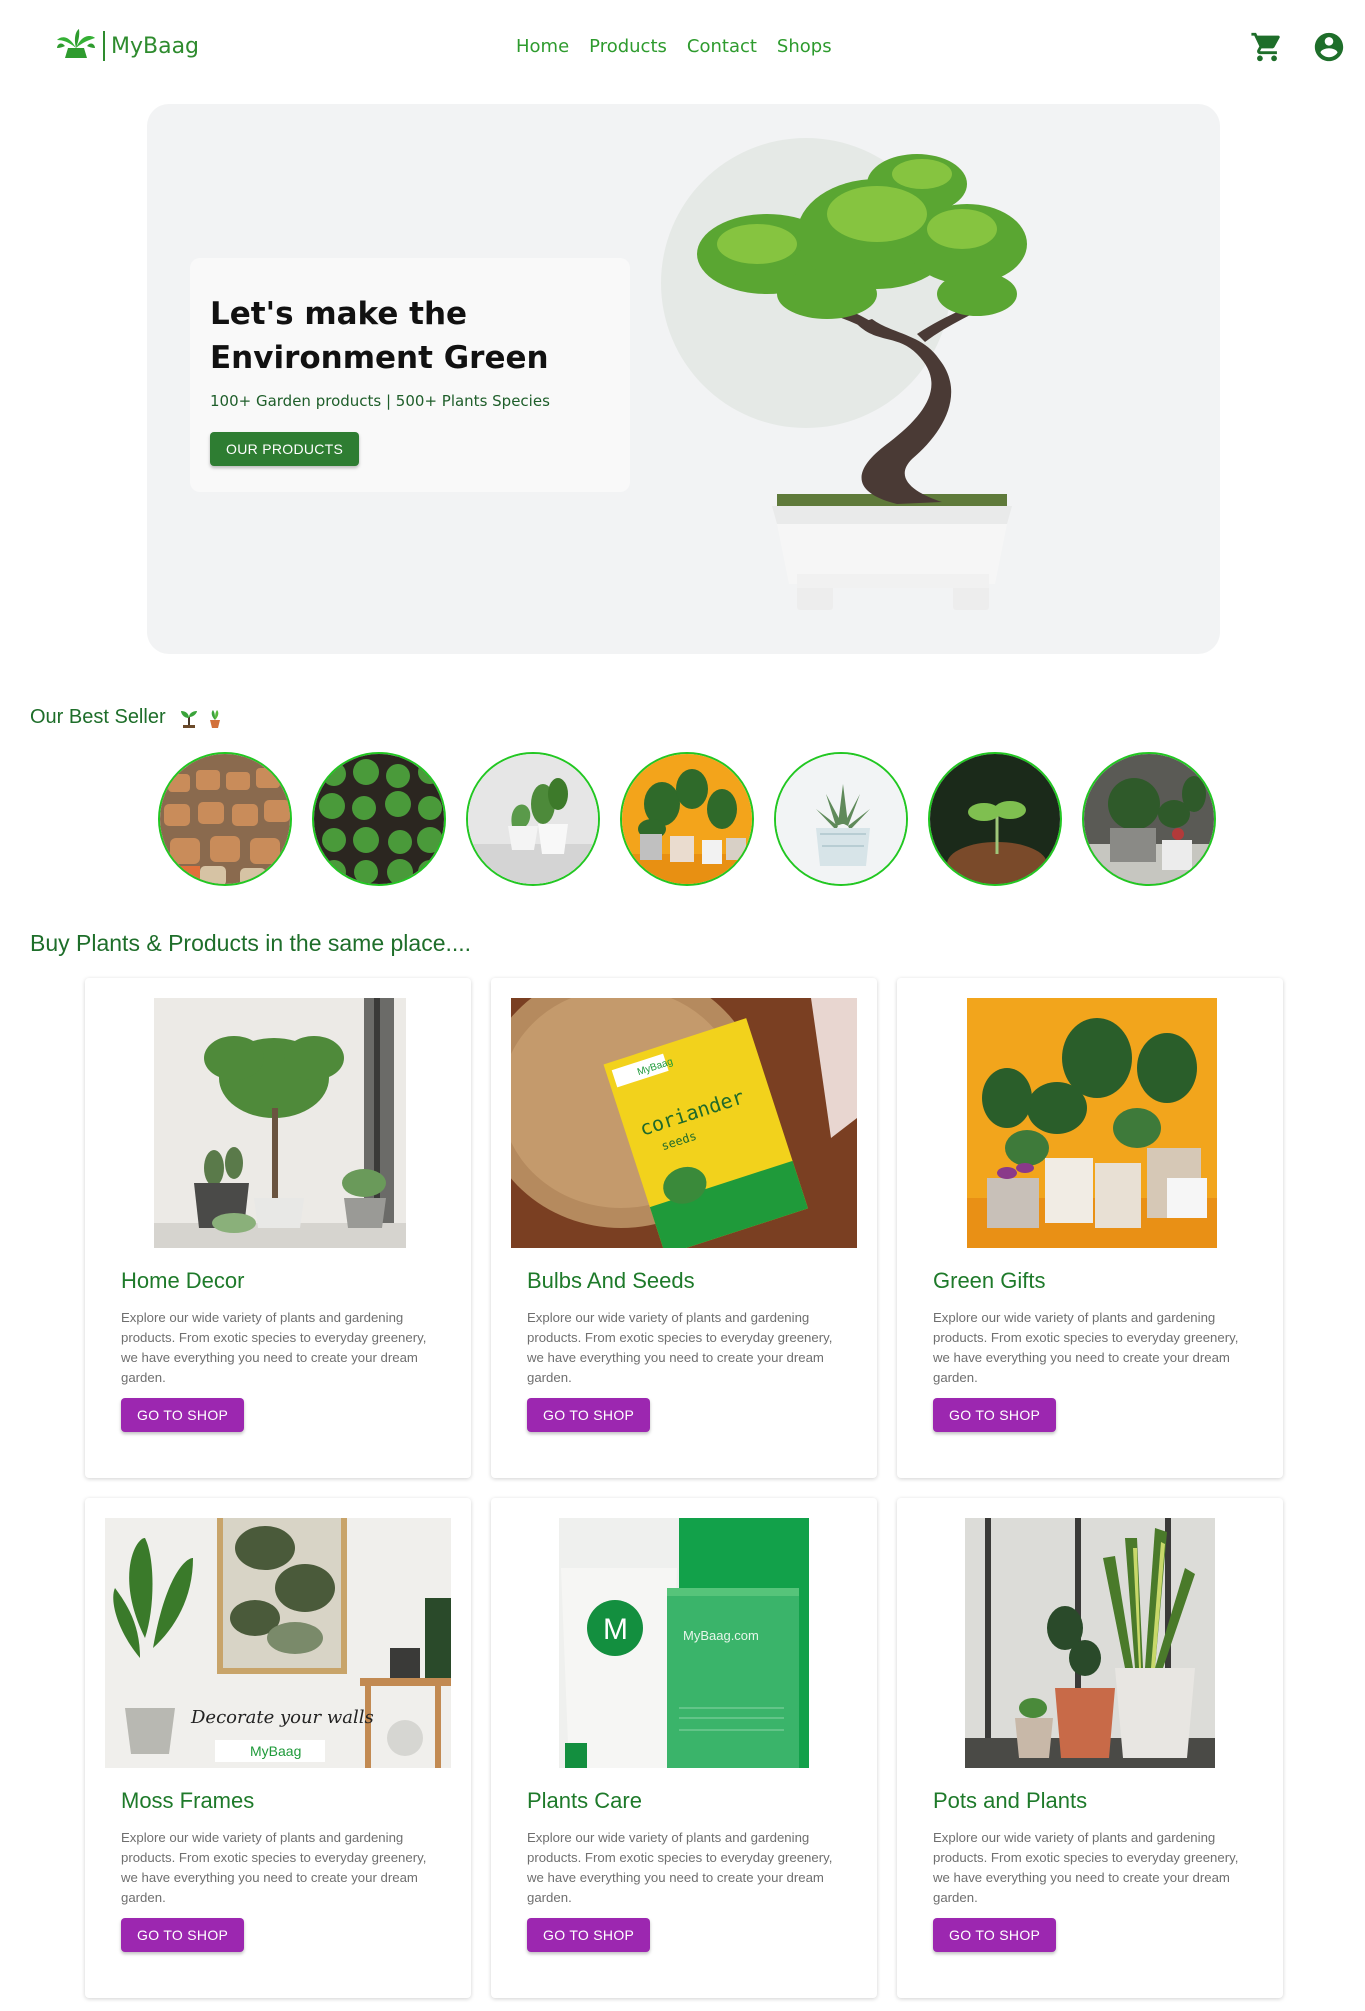  I want to click on nav-link-contact: Contact, so click(722, 46).